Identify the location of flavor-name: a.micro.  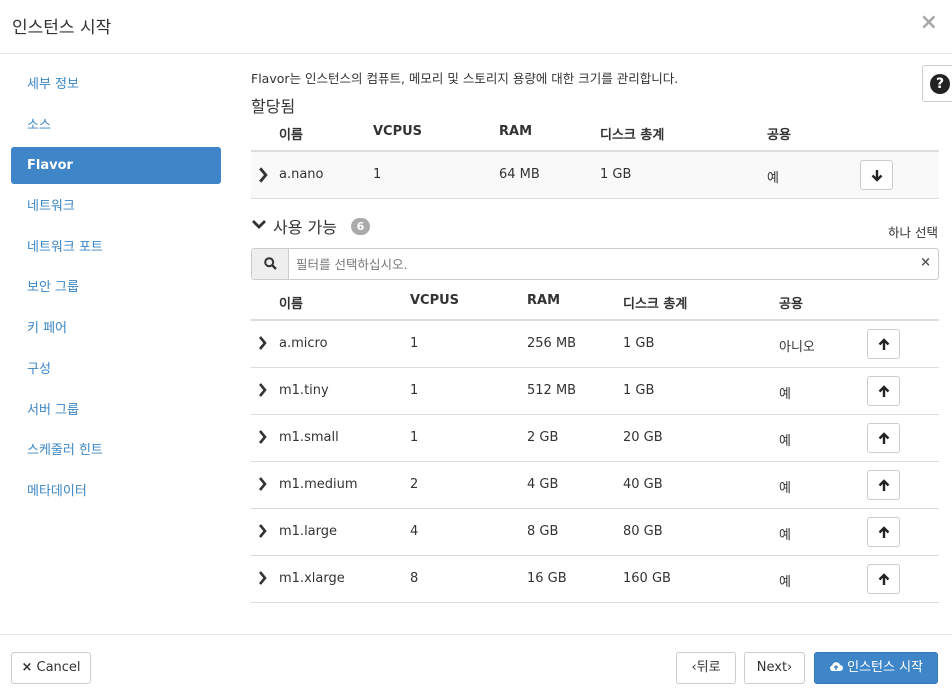
(303, 343).